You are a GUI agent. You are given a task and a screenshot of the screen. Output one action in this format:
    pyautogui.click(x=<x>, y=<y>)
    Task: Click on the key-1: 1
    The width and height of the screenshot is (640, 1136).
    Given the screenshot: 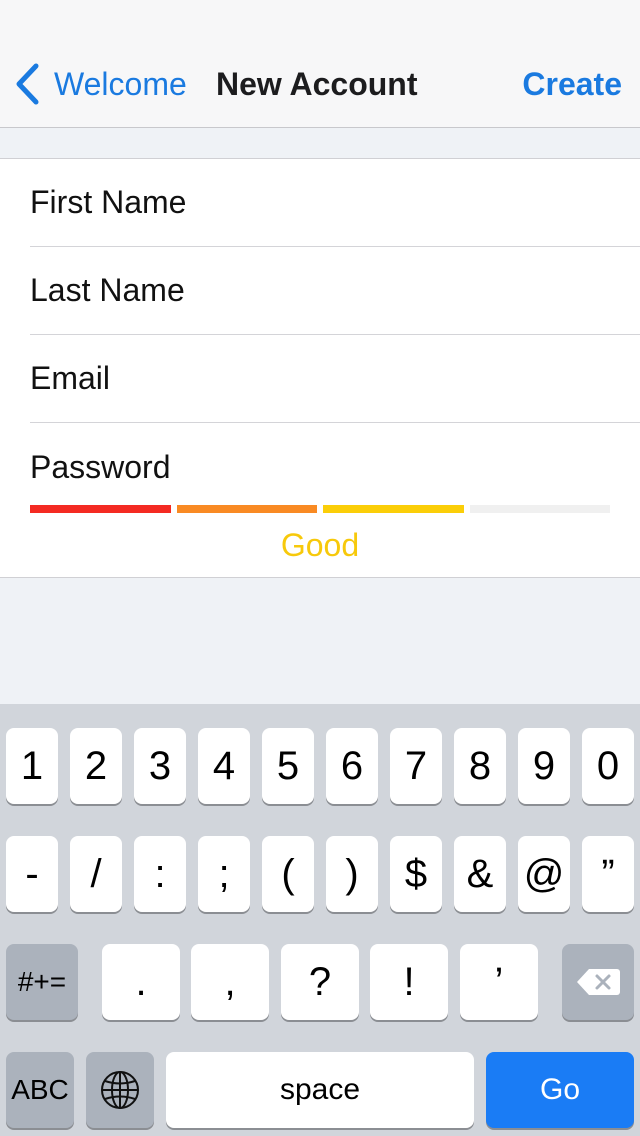 What is the action you would take?
    pyautogui.click(x=32, y=766)
    